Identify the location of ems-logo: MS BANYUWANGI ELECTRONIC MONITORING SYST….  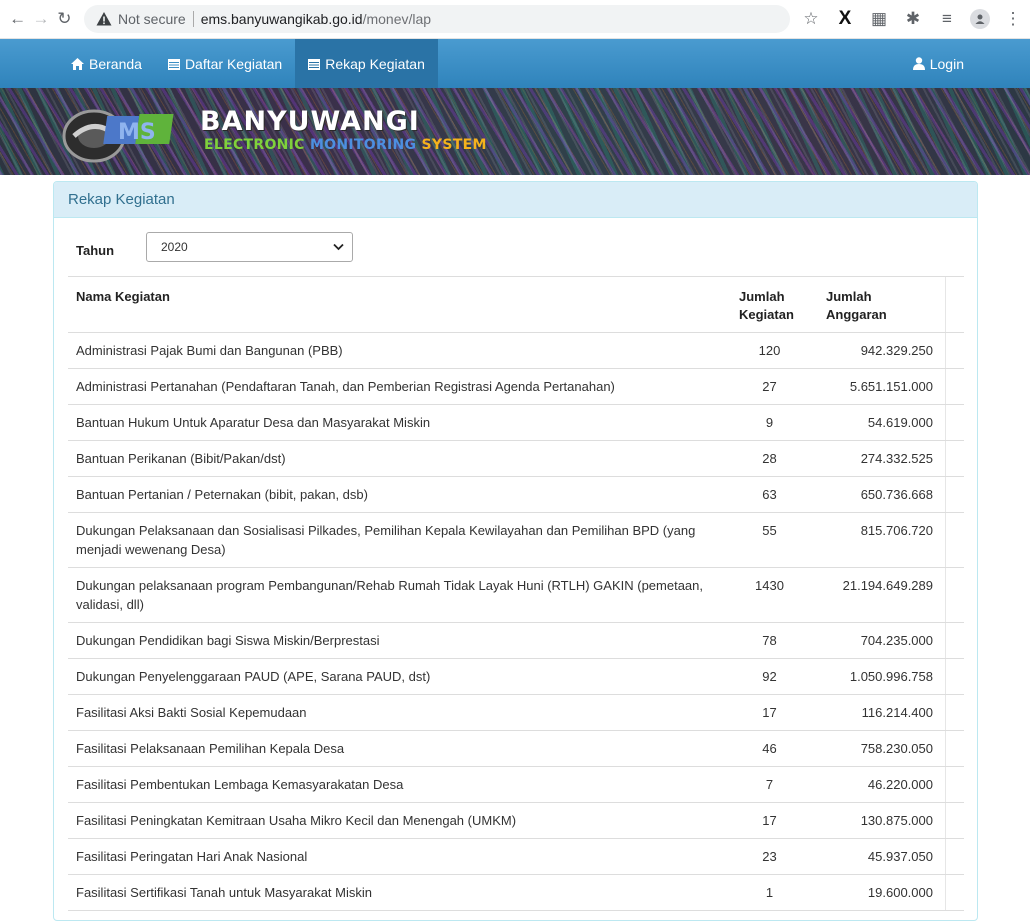
(300, 132).